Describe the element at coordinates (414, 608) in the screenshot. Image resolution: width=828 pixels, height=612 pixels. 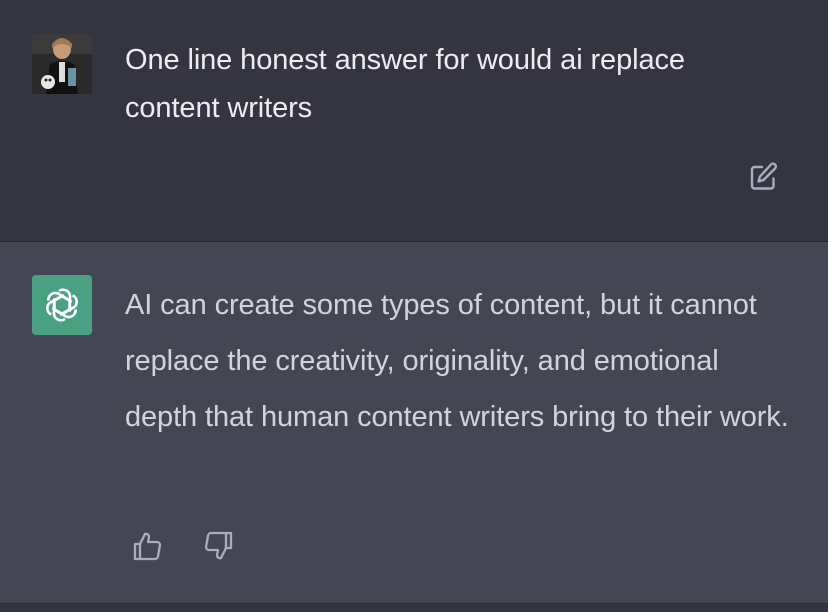
I see `bottom-divider` at that location.